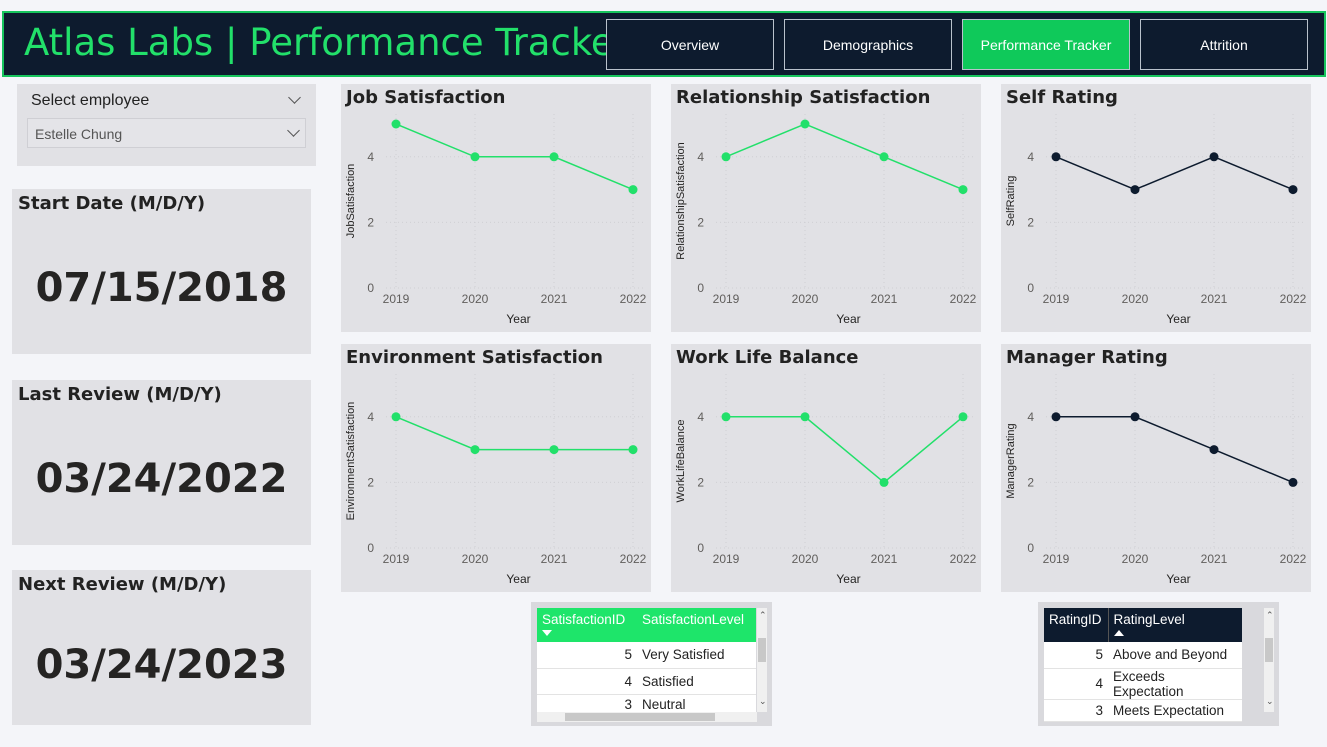 This screenshot has height=747, width=1327. I want to click on next-review-card: Next Review (M/D/Y) 03/24/2023, so click(161, 647).